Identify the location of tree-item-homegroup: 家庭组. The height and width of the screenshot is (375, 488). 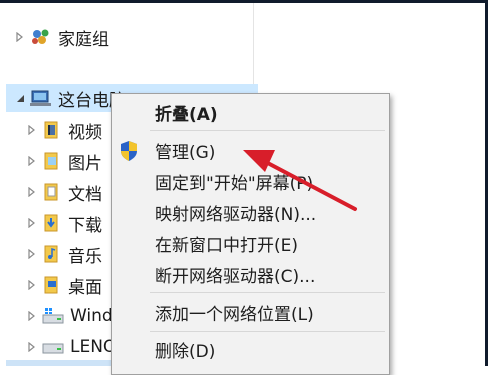
(132, 37).